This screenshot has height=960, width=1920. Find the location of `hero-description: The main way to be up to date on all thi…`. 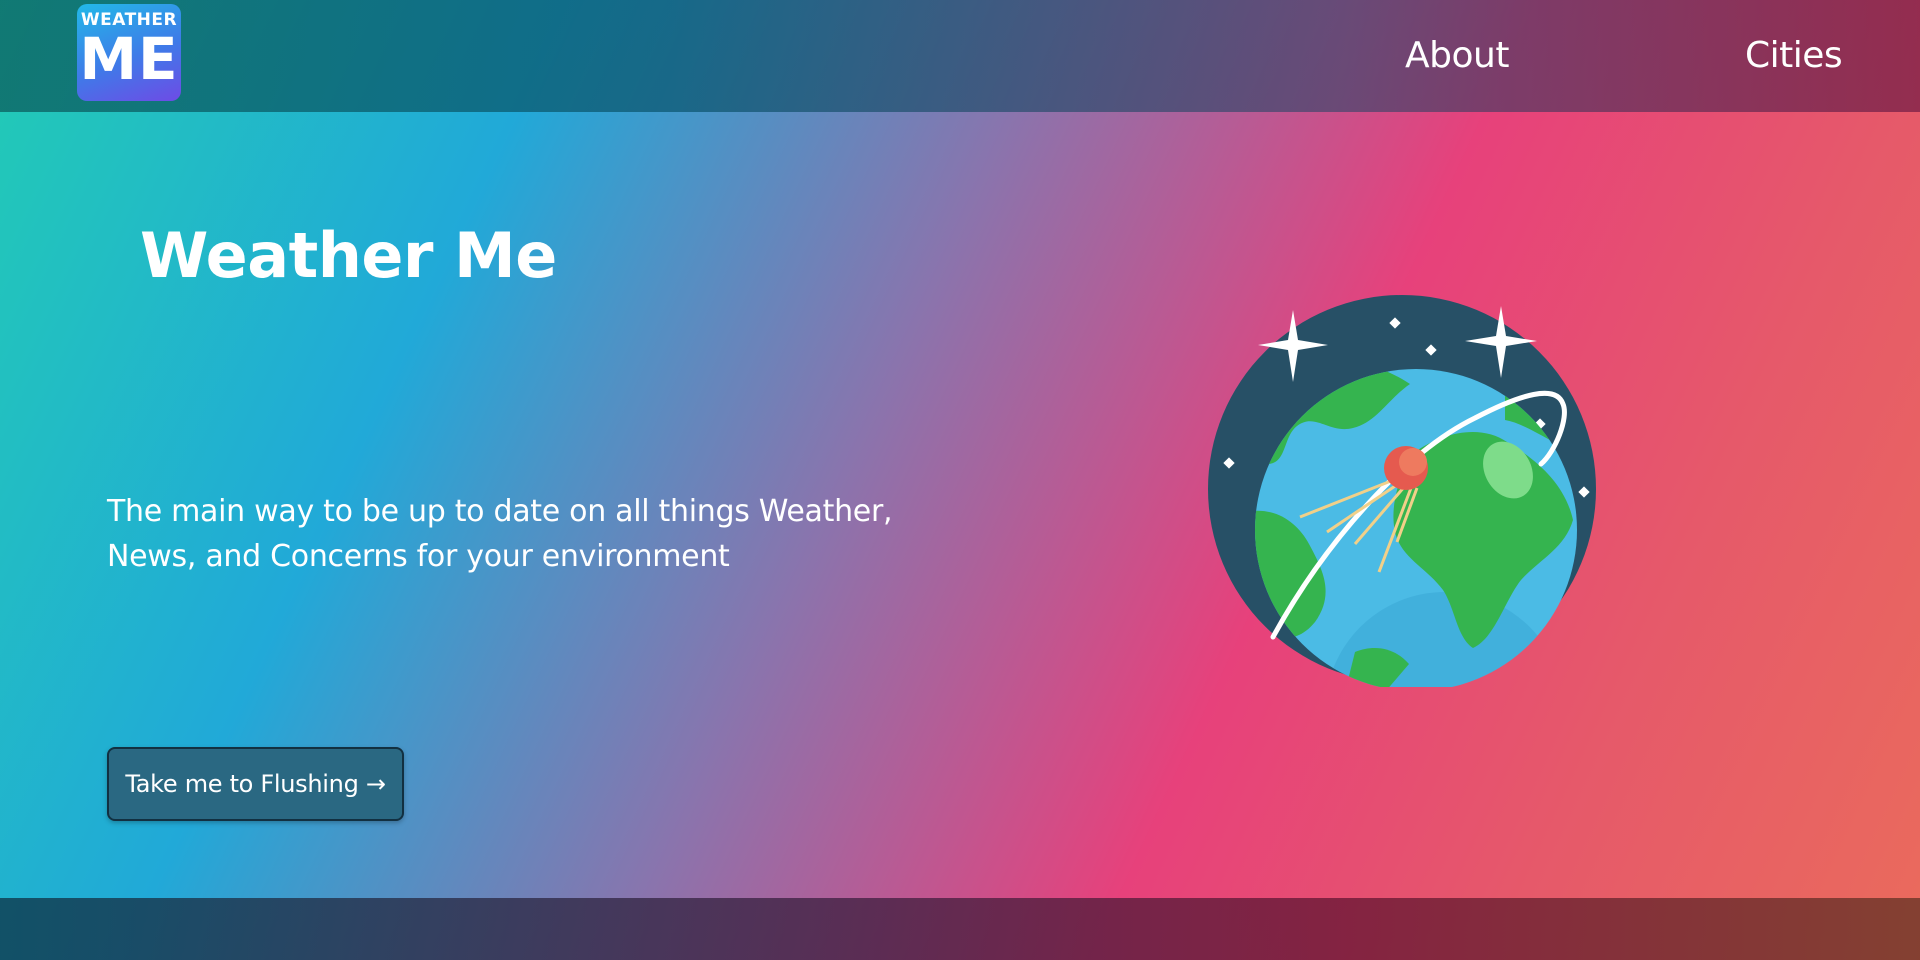

hero-description: The main way to be up to date on all thi… is located at coordinates (500, 534).